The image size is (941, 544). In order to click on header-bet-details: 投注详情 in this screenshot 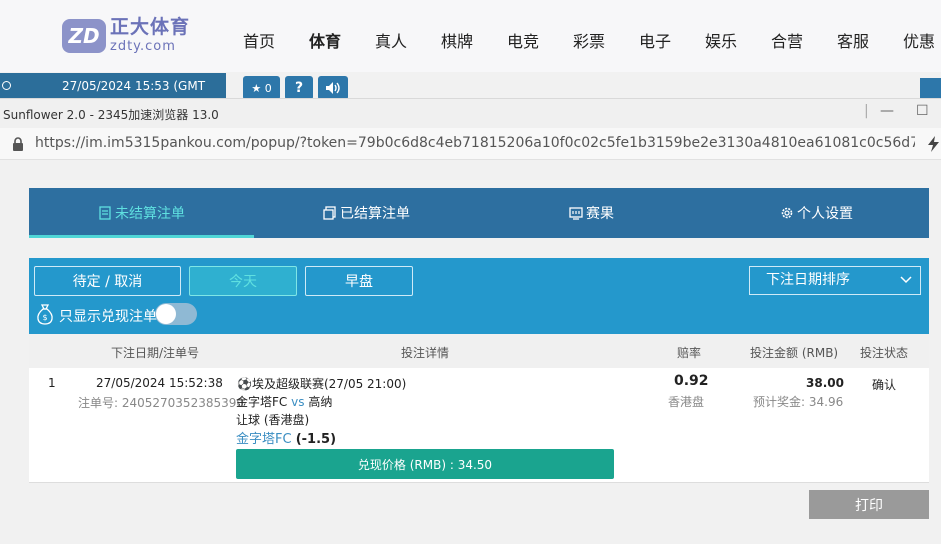, I will do `click(425, 353)`.